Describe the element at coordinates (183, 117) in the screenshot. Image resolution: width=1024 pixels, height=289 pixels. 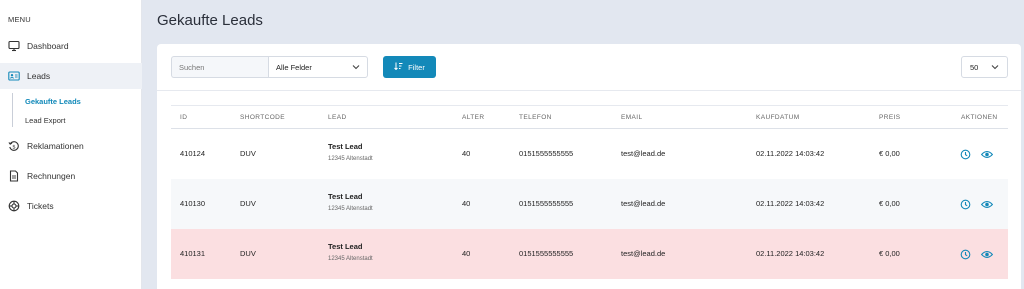
I see `column-header-id: ID` at that location.